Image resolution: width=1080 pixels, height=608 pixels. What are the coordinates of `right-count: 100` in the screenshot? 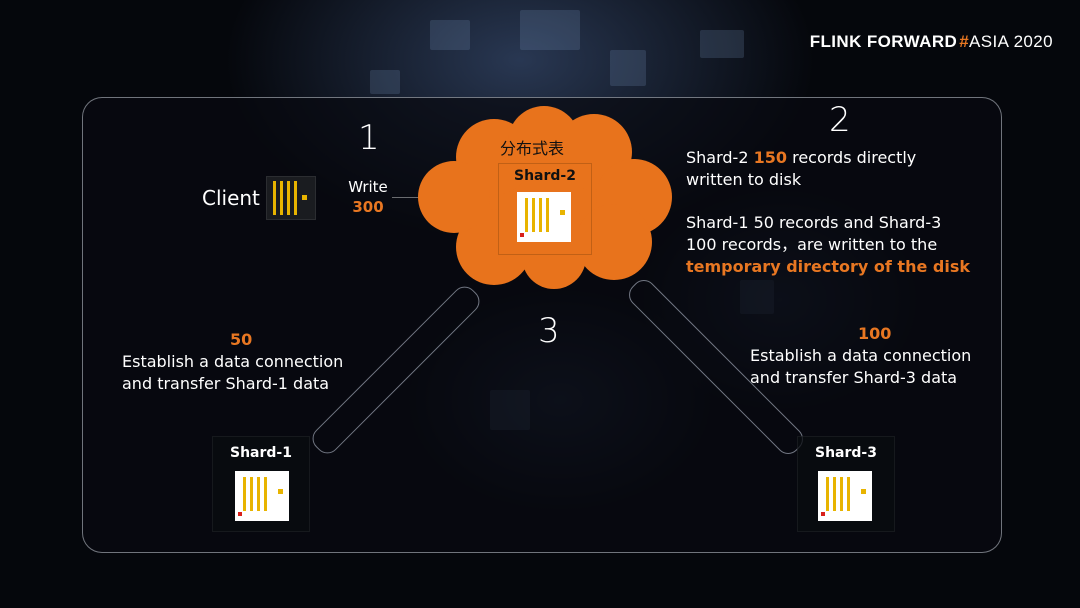 It's located at (875, 333).